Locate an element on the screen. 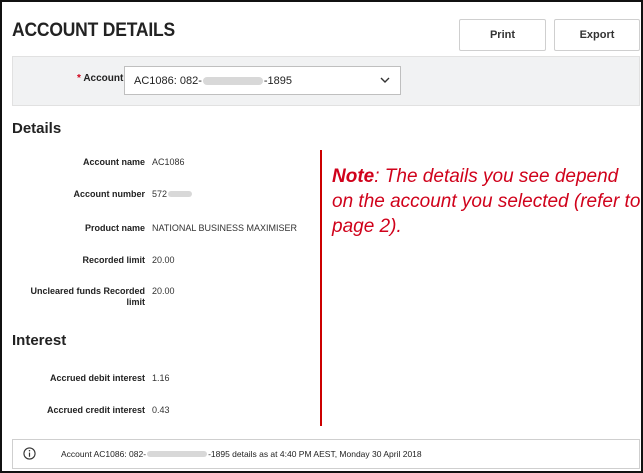 The width and height of the screenshot is (643, 473). account-select: AC1086: 082- -1895 is located at coordinates (262, 80).